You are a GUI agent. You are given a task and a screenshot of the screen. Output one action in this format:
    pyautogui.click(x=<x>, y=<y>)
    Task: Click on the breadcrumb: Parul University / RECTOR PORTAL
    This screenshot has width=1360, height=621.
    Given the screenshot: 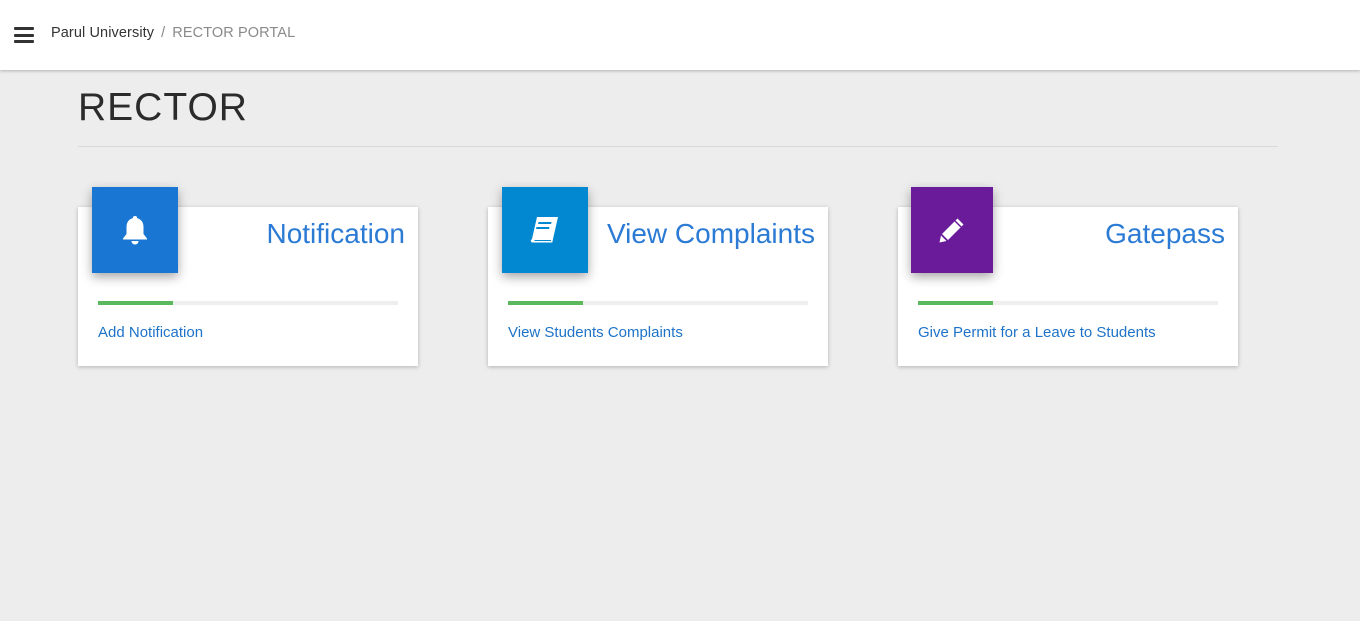 What is the action you would take?
    pyautogui.click(x=173, y=33)
    